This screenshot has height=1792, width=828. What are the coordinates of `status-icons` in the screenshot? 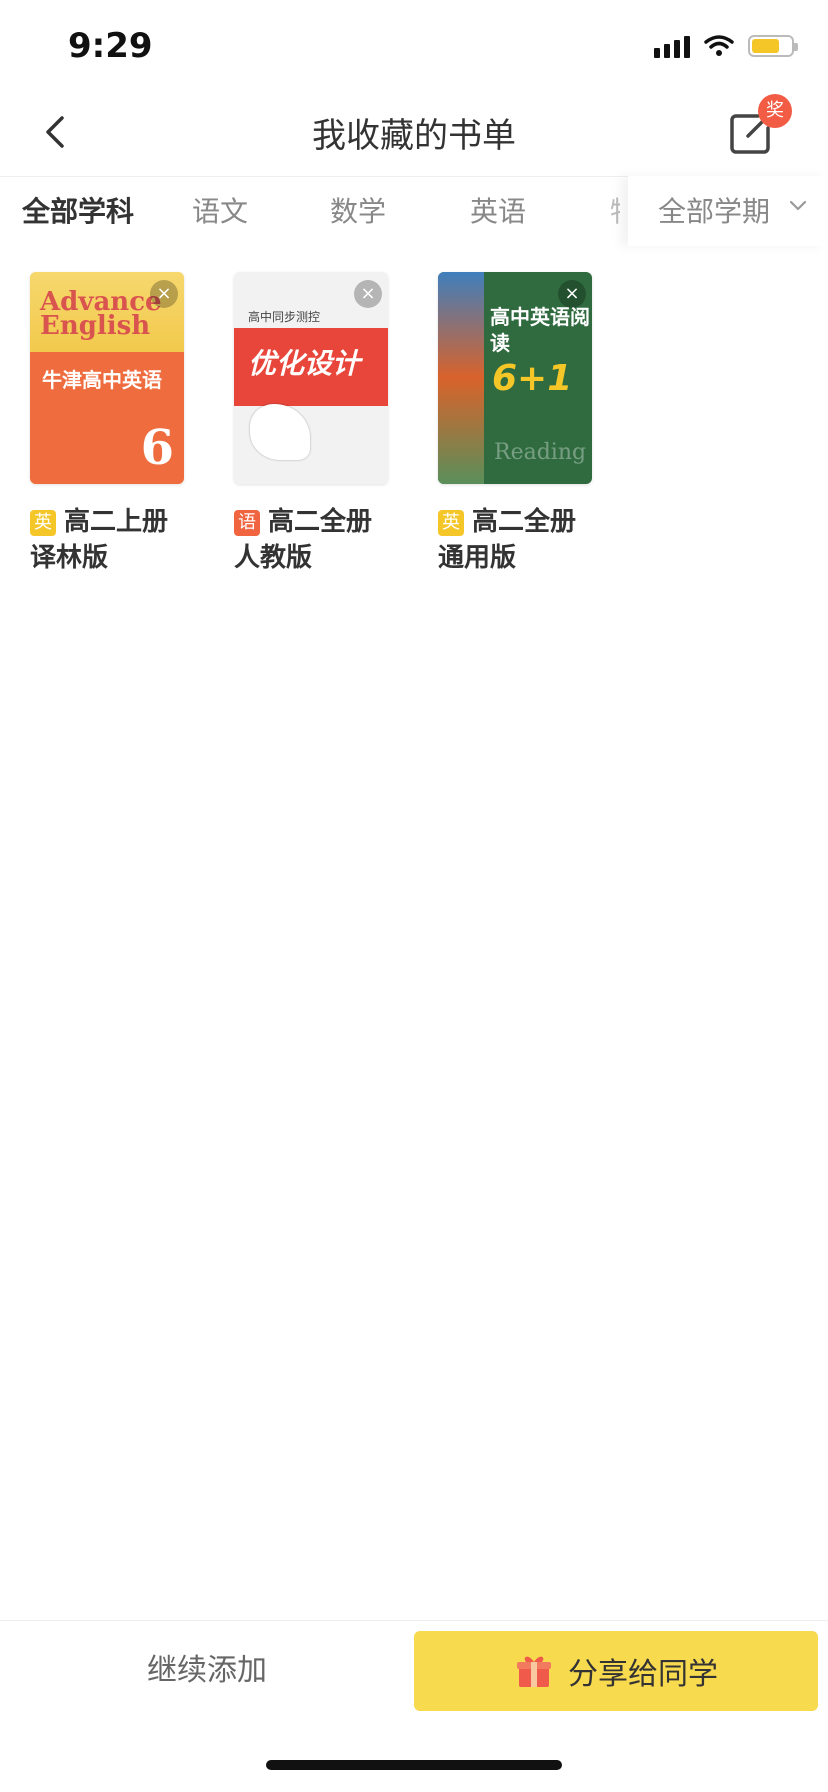 It's located at (726, 46).